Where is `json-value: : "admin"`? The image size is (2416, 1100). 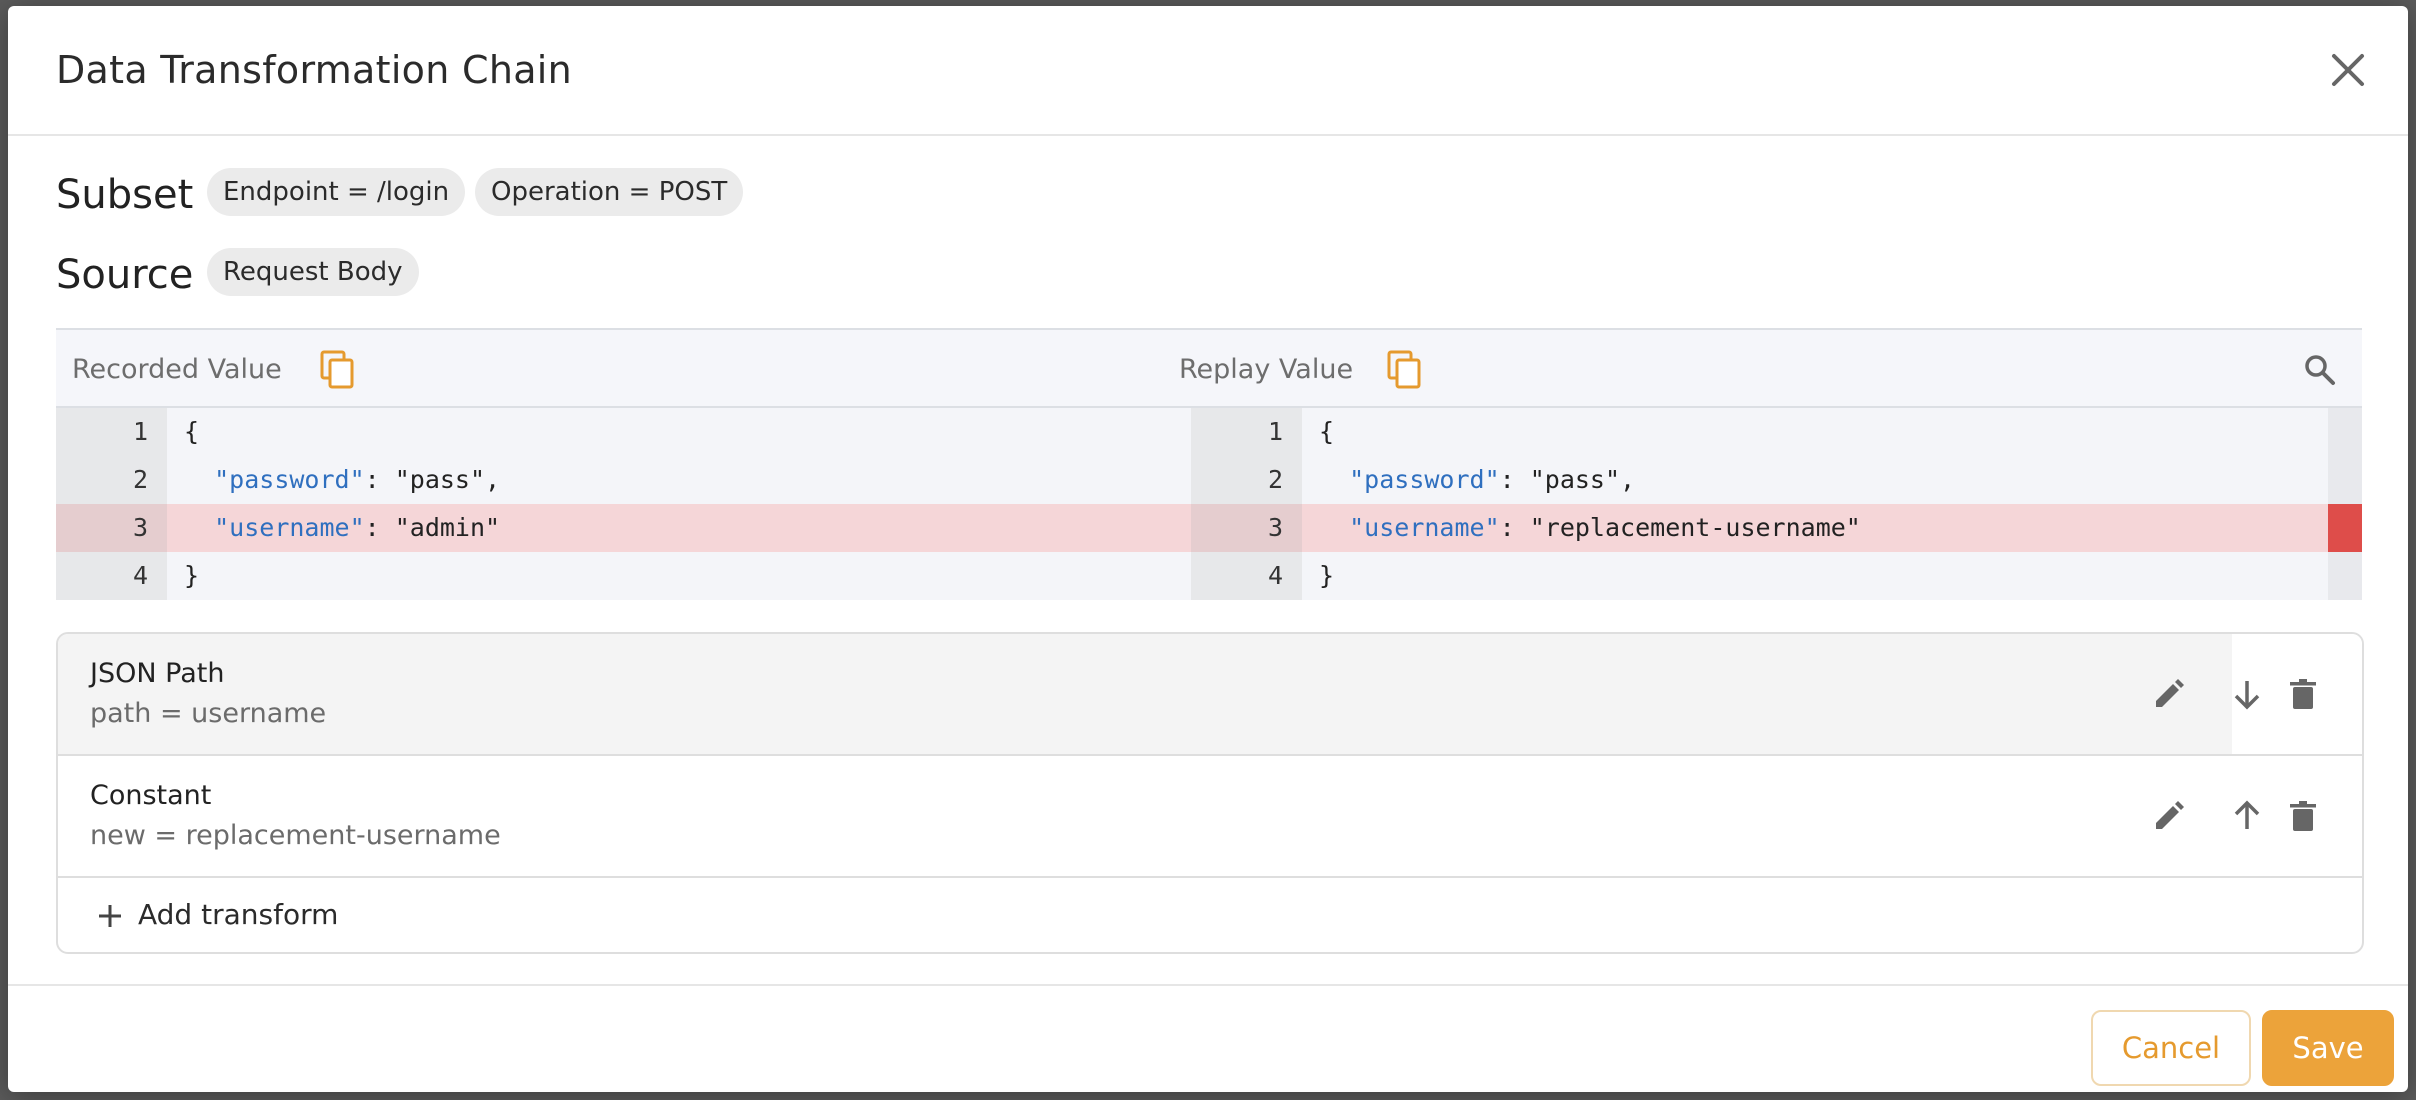 json-value: : "admin" is located at coordinates (432, 527).